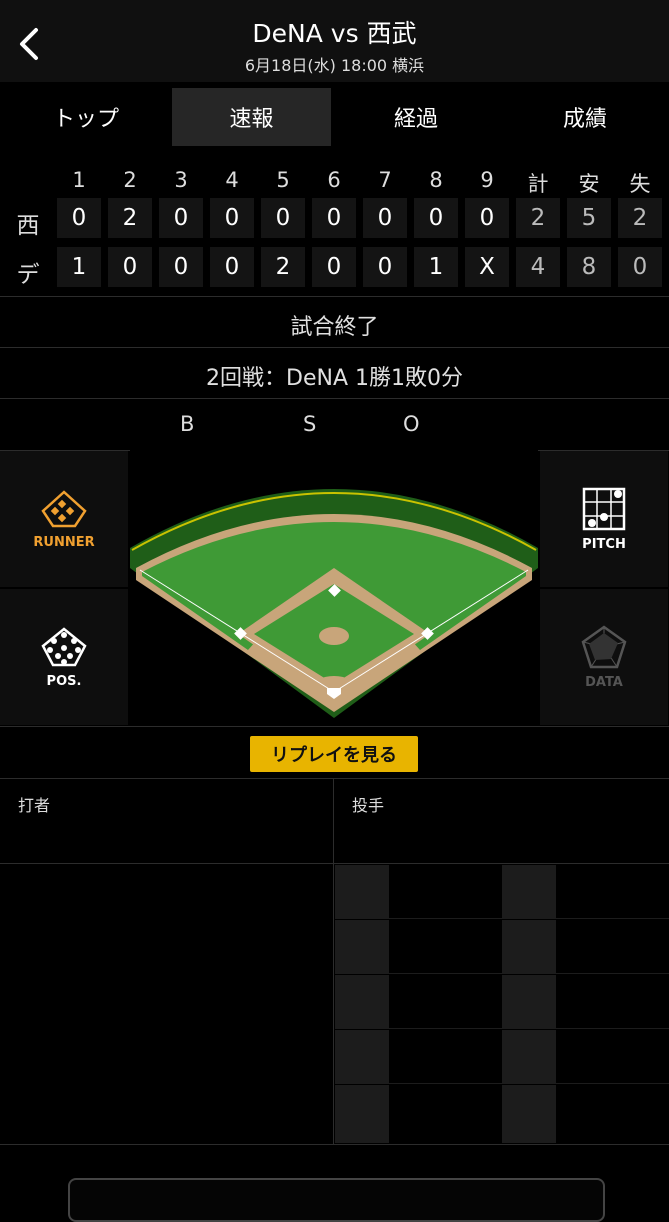  Describe the element at coordinates (232, 180) in the screenshot. I see `inning-header: 4` at that location.